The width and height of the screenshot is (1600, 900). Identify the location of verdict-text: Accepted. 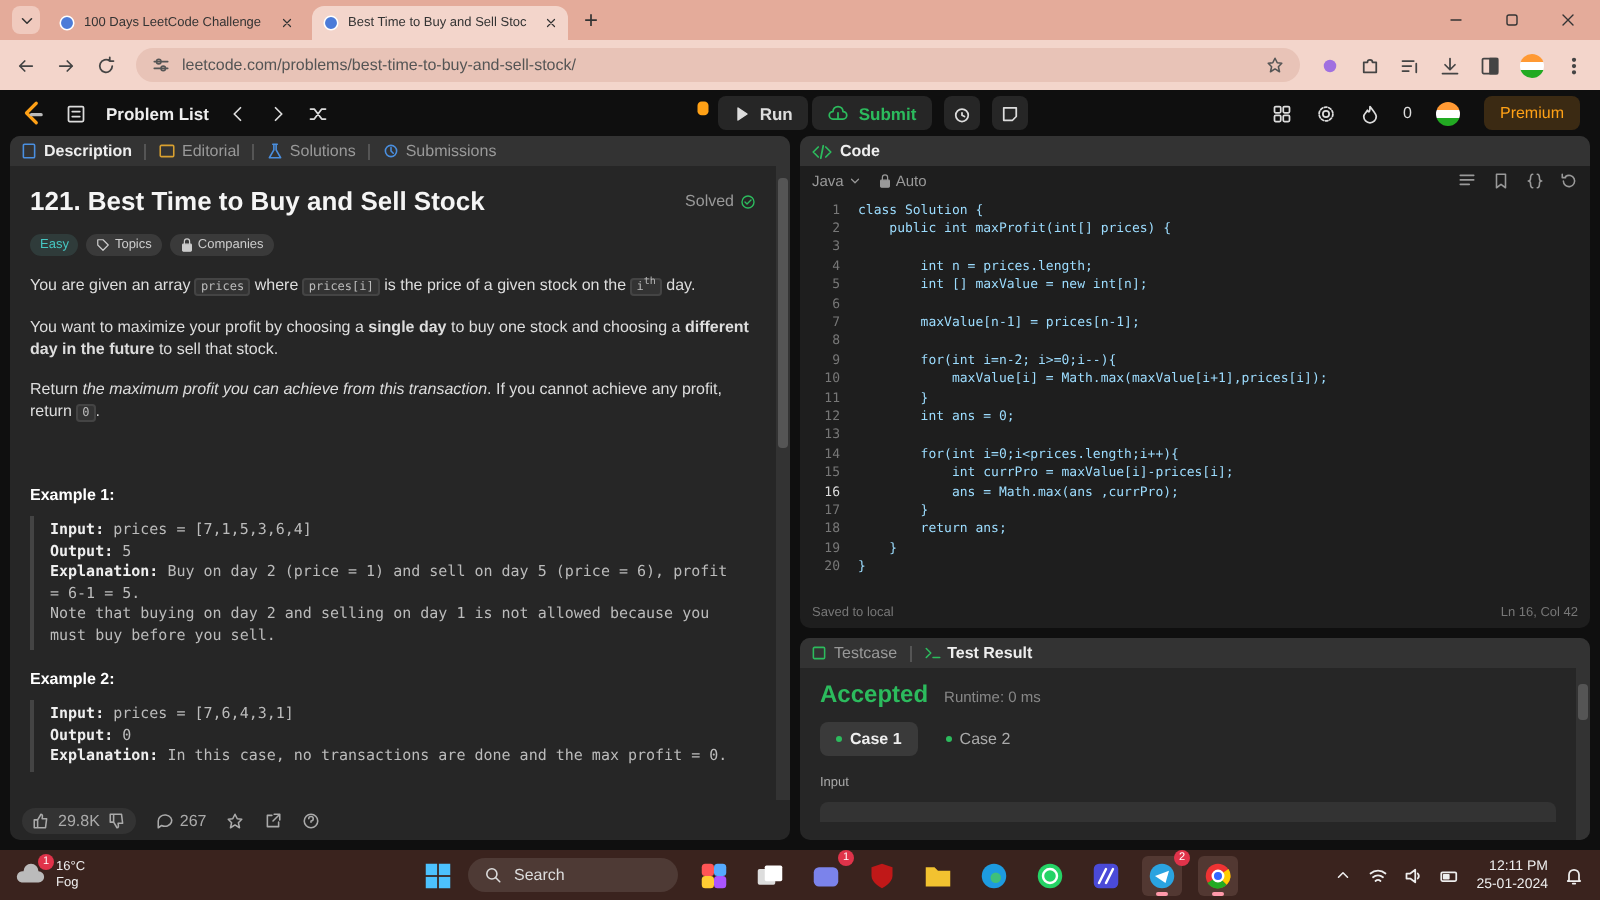
(874, 694).